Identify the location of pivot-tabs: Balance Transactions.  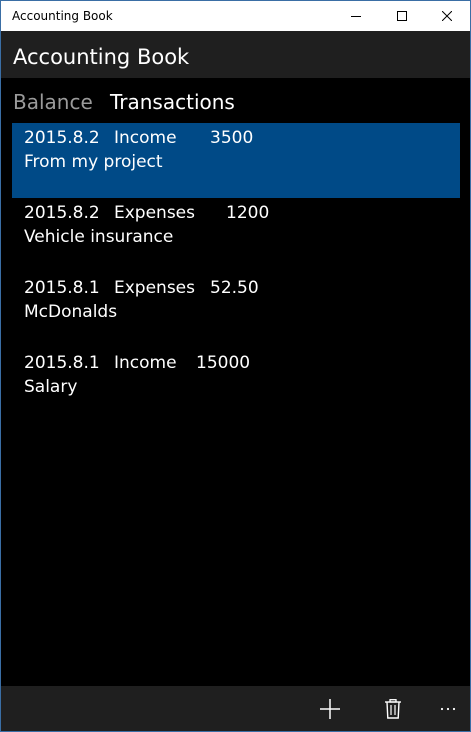
(235, 100).